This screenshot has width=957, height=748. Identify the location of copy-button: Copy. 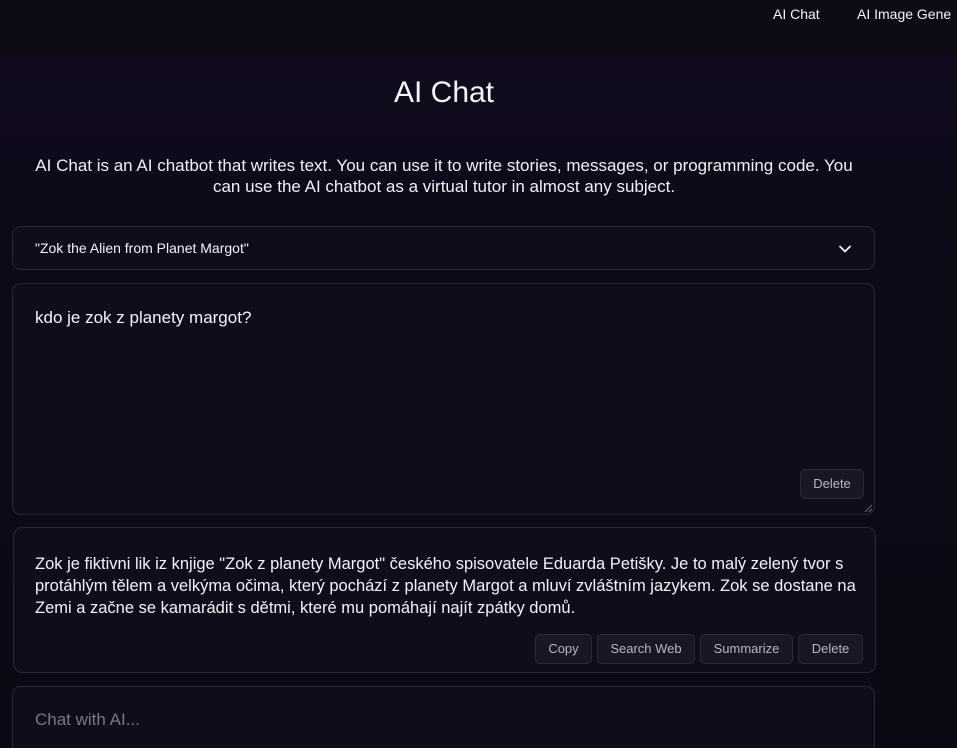
(563, 649).